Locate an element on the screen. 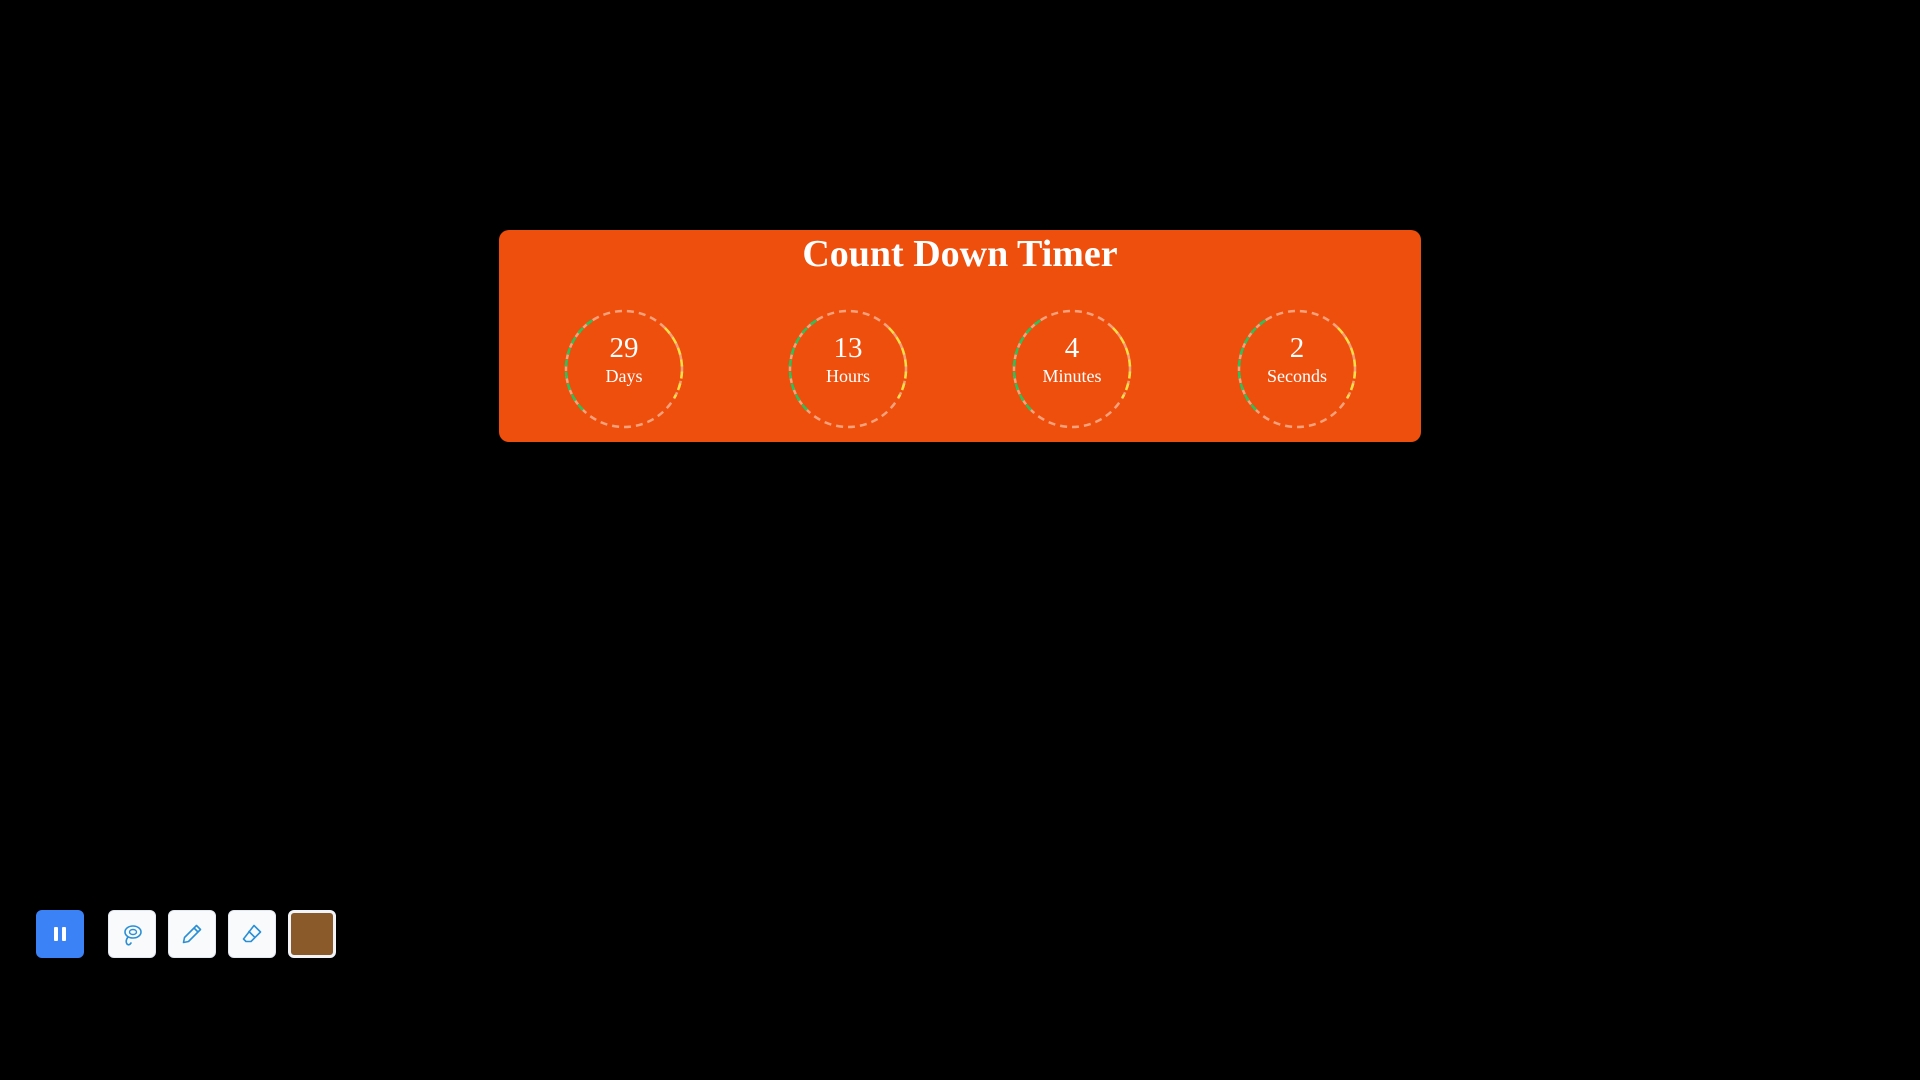 This screenshot has height=1080, width=1920. pencil-icon is located at coordinates (192, 934).